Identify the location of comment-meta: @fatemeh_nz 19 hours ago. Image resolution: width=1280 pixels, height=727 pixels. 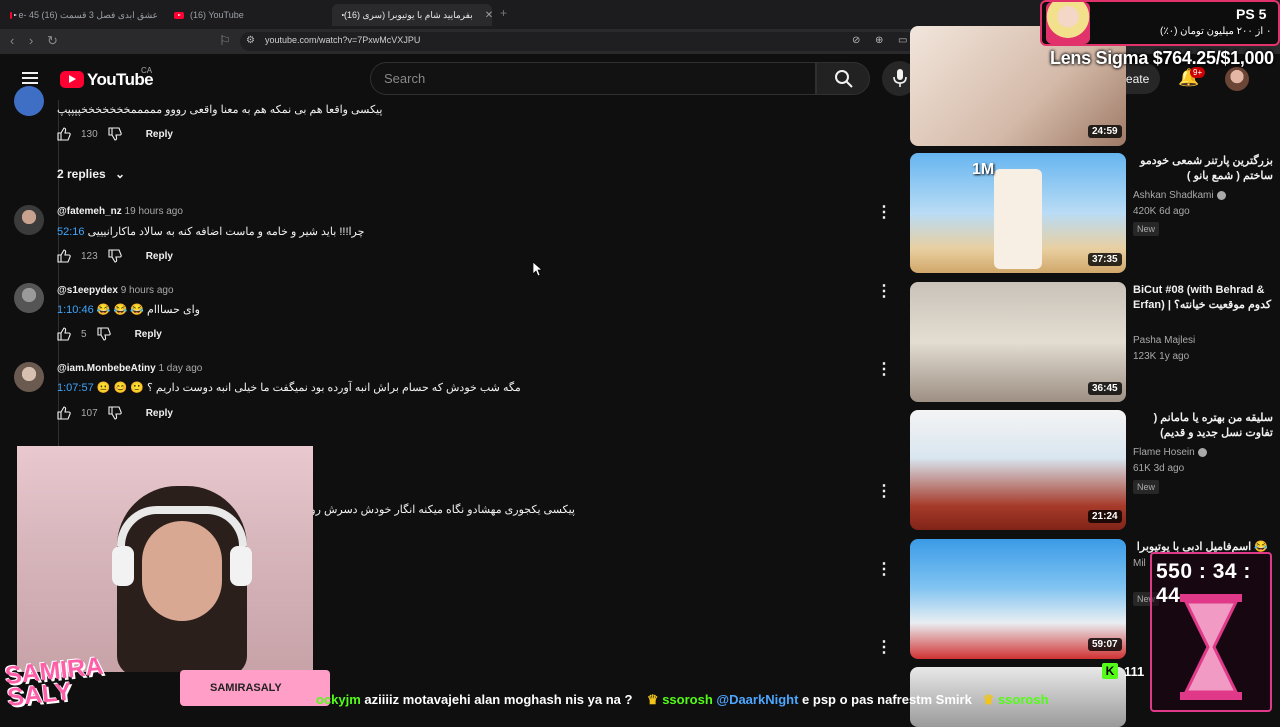
(120, 211).